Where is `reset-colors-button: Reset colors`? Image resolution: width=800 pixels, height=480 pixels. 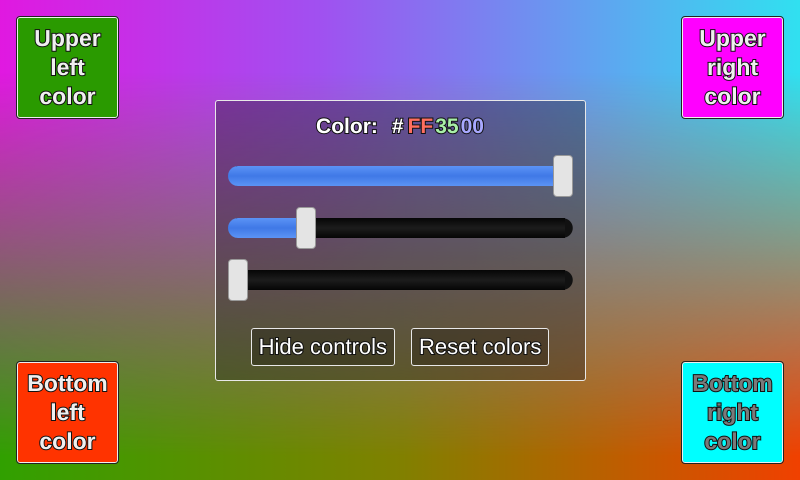
reset-colors-button: Reset colors is located at coordinates (480, 347).